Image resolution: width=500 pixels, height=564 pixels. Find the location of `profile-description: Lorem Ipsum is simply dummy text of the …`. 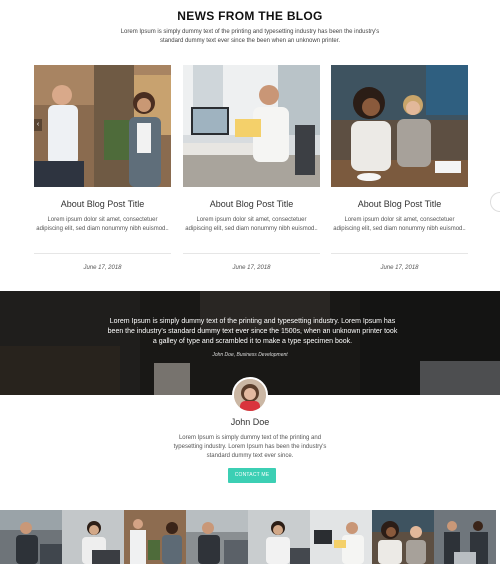

profile-description: Lorem Ipsum is simply dummy text of the … is located at coordinates (250, 447).